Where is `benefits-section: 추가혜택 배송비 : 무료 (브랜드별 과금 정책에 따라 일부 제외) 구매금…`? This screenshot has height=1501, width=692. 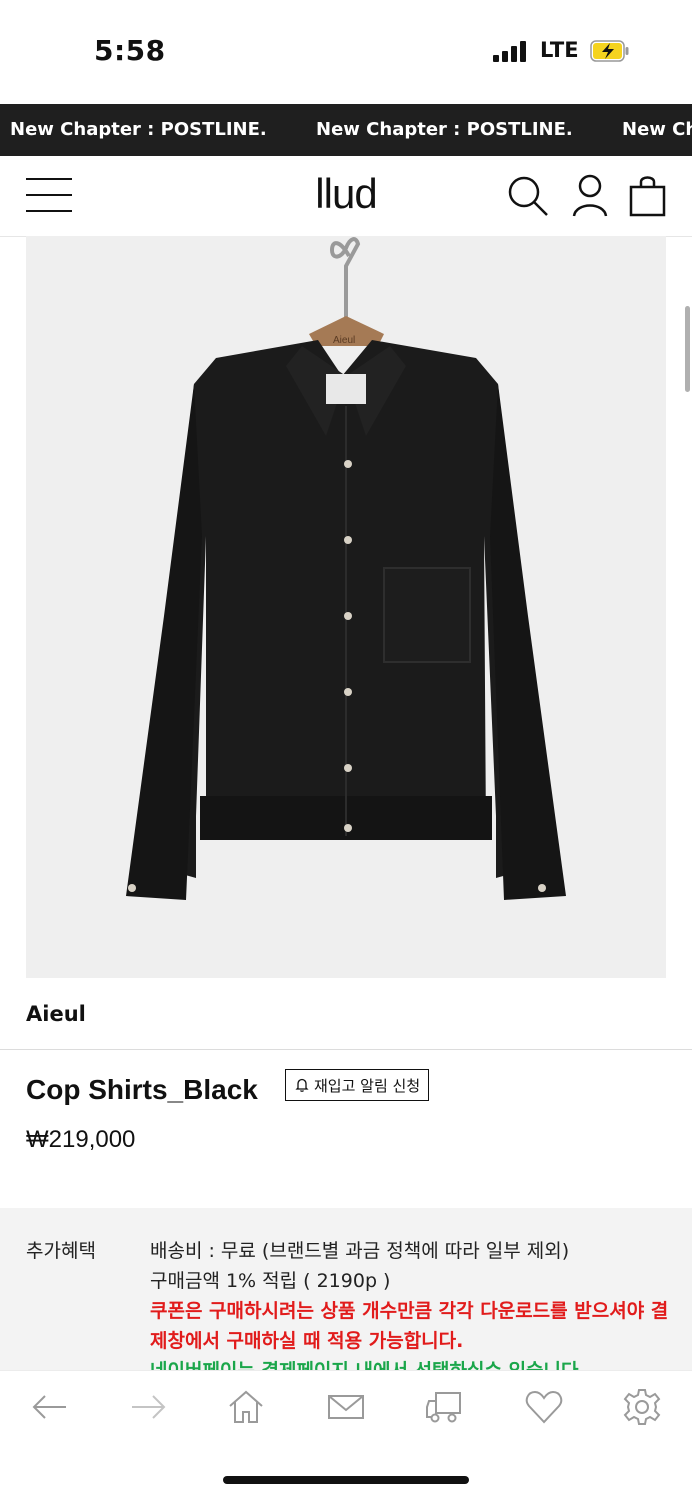
benefits-section: 추가혜택 배송비 : 무료 (브랜드별 과금 정책에 따라 일부 제외) 구매금… is located at coordinates (346, 1289).